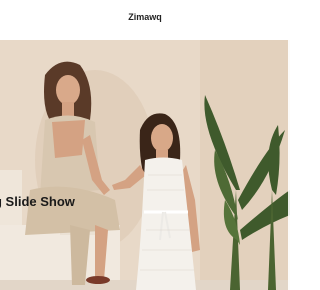 The height and width of the screenshot is (290, 320). What do you see at coordinates (145, 17) in the screenshot?
I see `brand-logo: Zimawq` at bounding box center [145, 17].